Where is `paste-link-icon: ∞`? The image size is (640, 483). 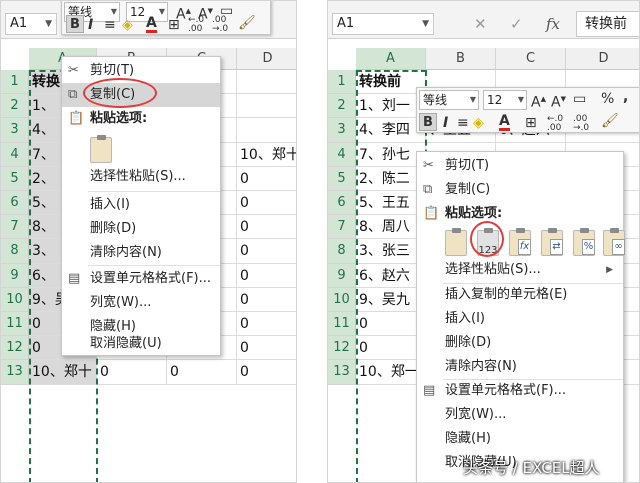
paste-link-icon: ∞ is located at coordinates (614, 242).